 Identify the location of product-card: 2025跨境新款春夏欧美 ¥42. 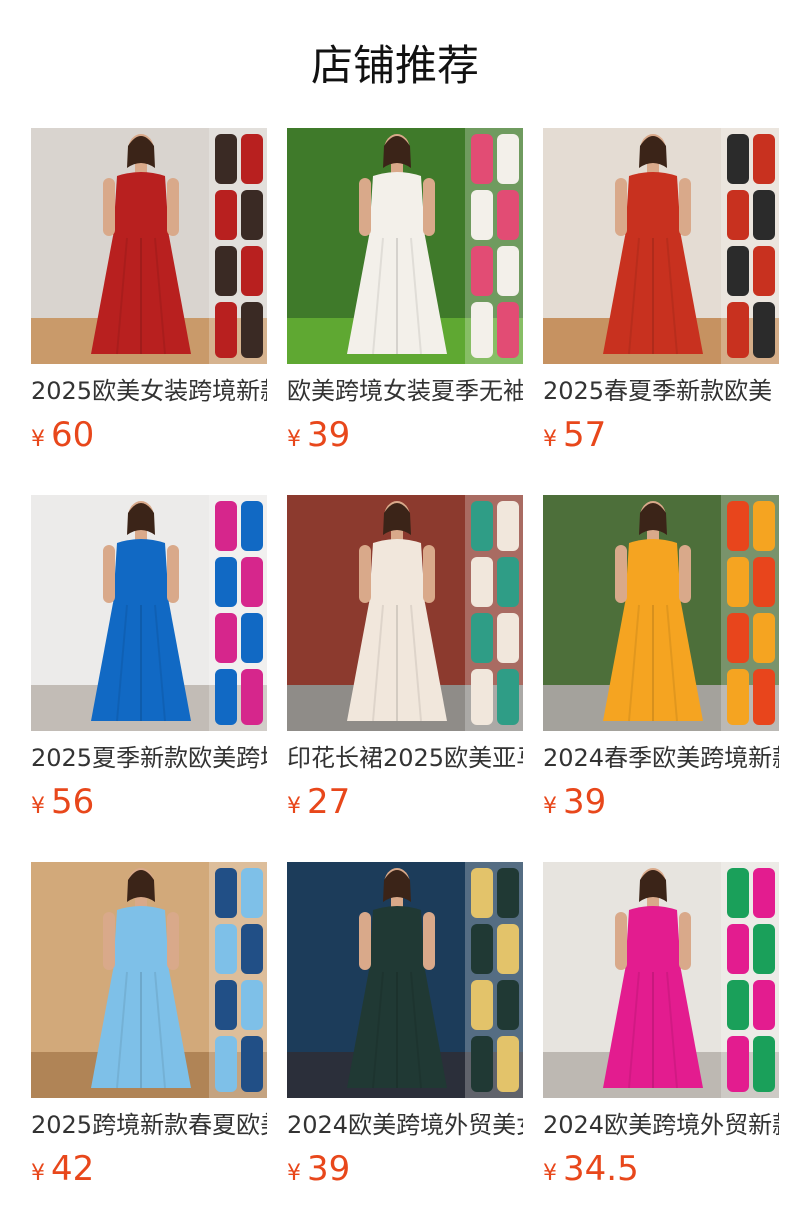
(149, 1032).